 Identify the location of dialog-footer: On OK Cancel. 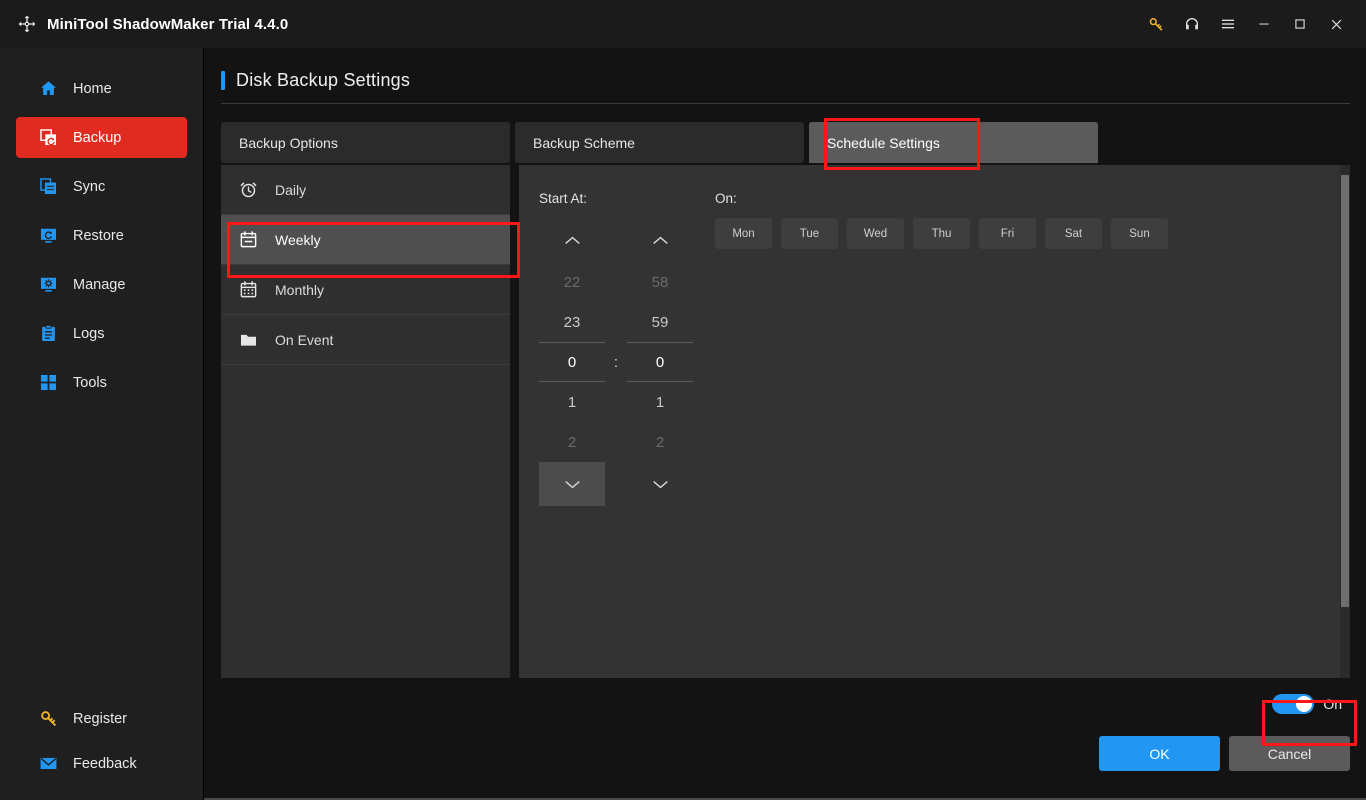
(784, 740).